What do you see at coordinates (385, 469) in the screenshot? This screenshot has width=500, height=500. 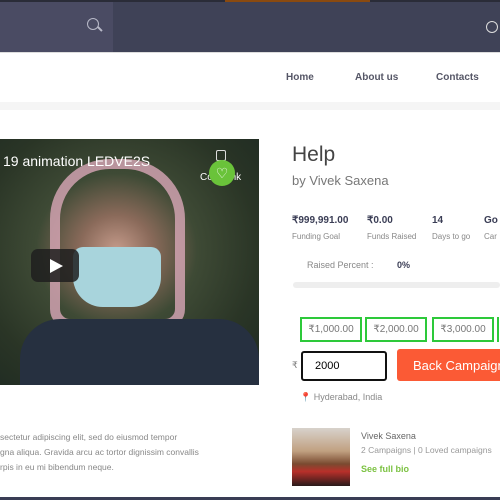 I see `see-full-bio-link: See full bio` at bounding box center [385, 469].